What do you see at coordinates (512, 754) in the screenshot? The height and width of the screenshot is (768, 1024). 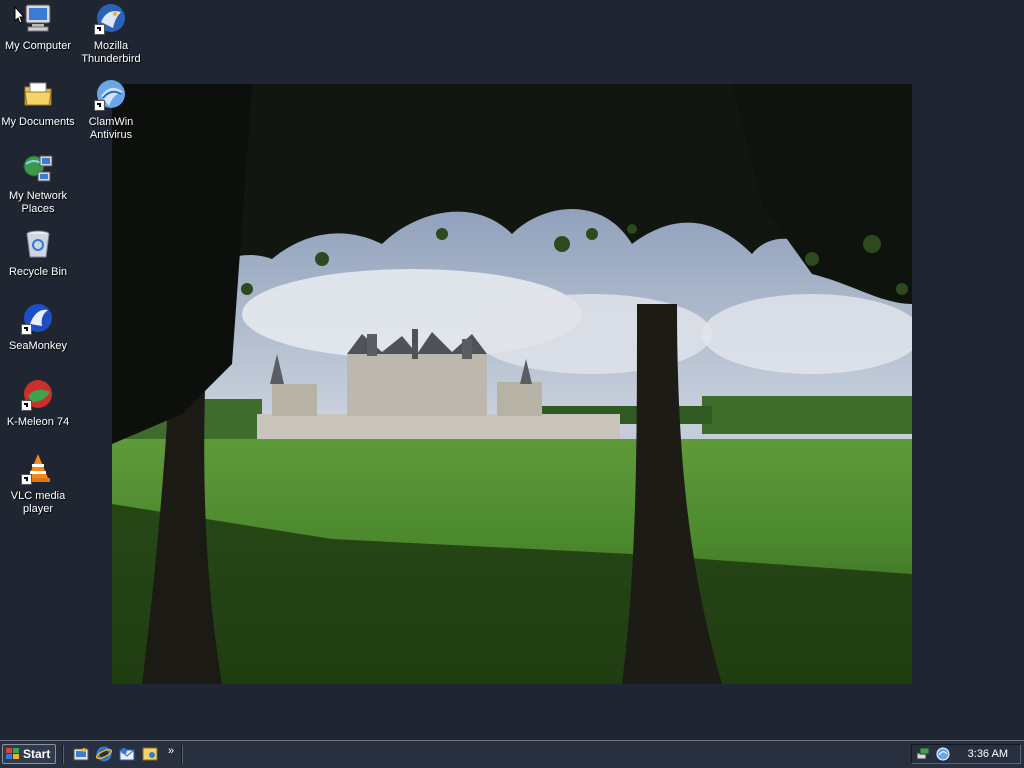 I see `taskbar: Start » 3:36 AM` at bounding box center [512, 754].